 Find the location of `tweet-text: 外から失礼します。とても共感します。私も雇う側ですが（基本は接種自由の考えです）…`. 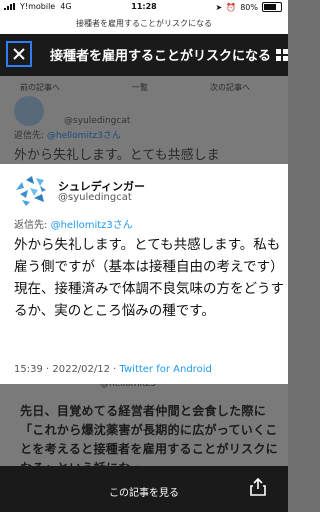

tweet-text: 外から失礼します。とても共感します。私も雇う側ですが（基本は接種自由の考えです）… is located at coordinates (149, 278).